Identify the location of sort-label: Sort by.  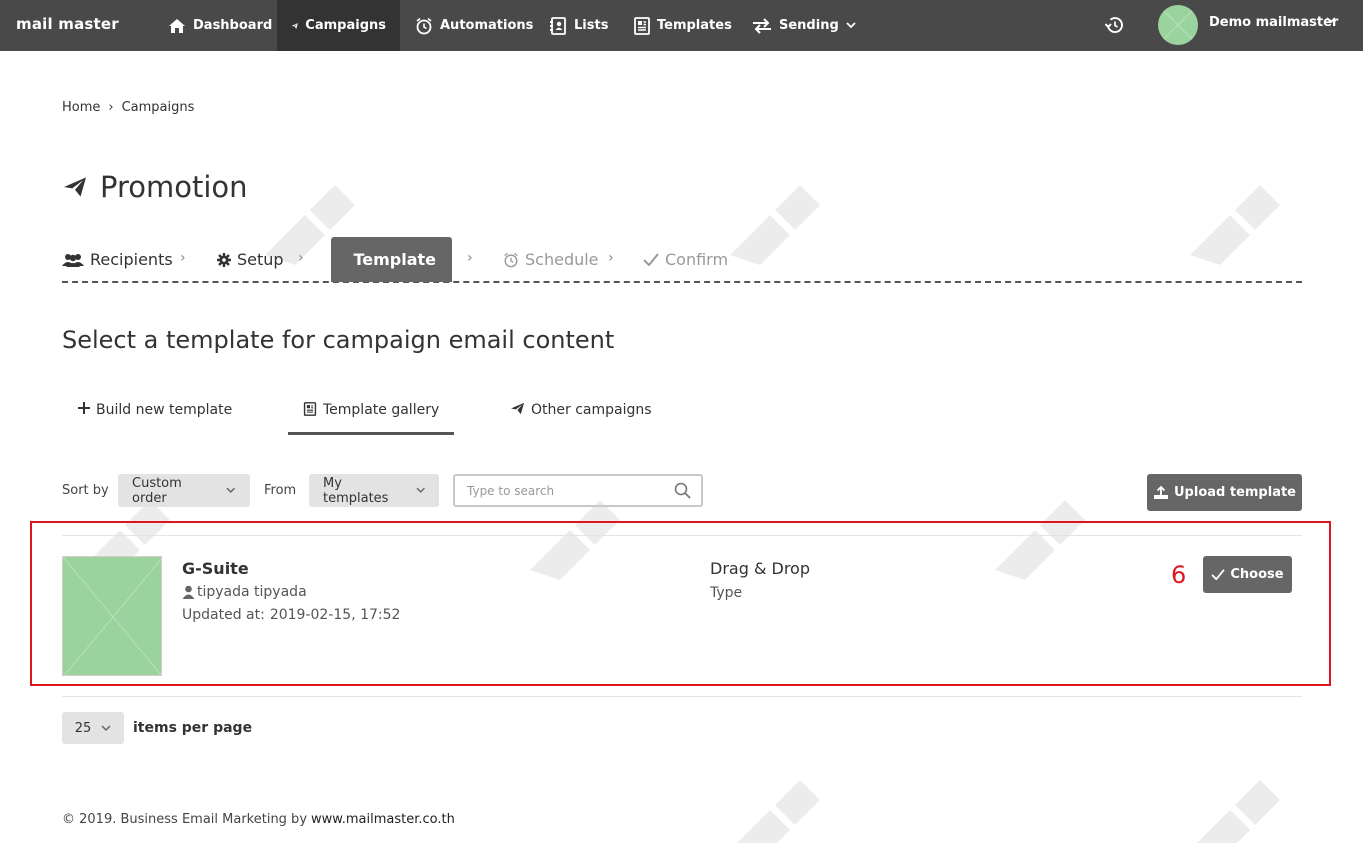
(85, 490).